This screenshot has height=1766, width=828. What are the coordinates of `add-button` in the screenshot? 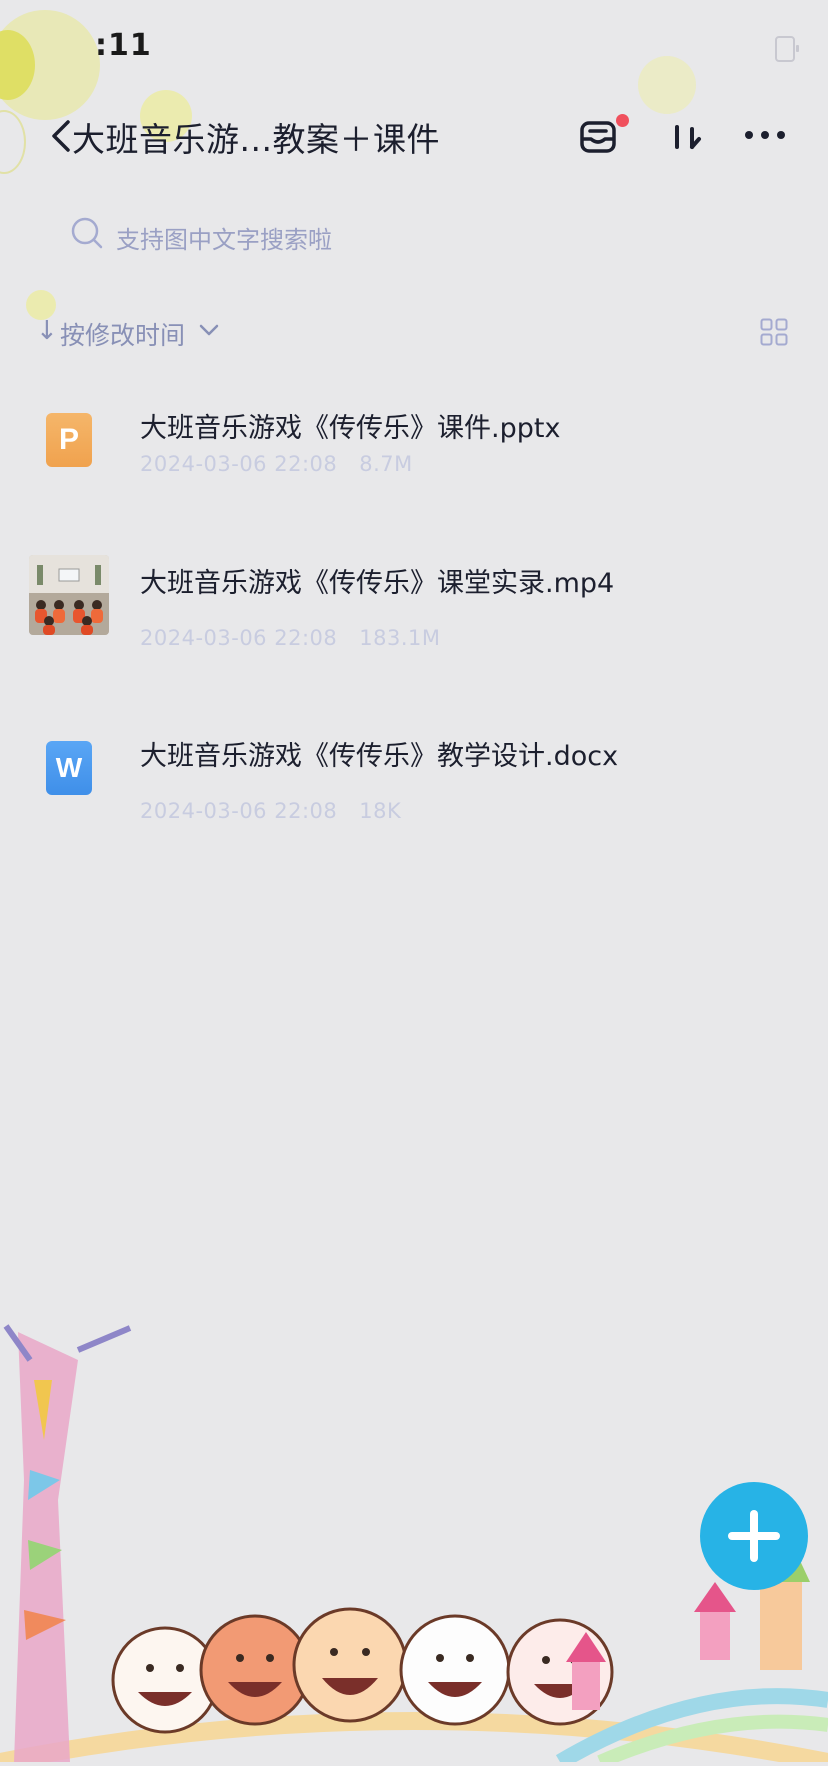 It's located at (754, 1536).